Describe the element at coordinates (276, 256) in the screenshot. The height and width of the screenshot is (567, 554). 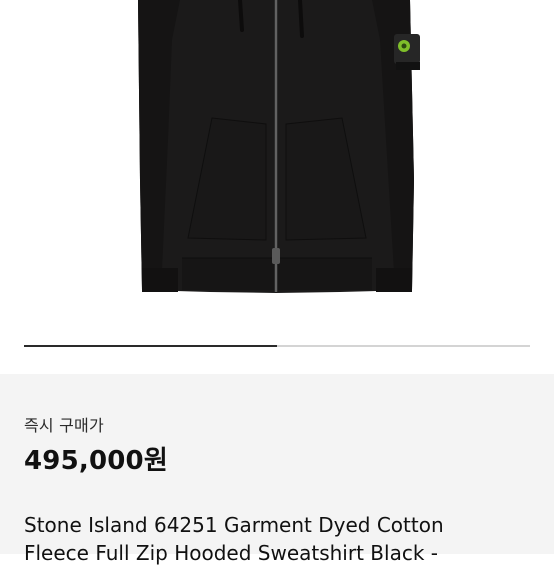
I see `zipper-pull` at that location.